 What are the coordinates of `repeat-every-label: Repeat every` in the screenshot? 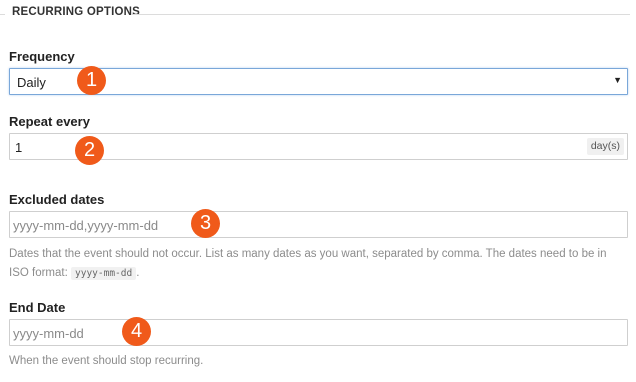 It's located at (49, 121).